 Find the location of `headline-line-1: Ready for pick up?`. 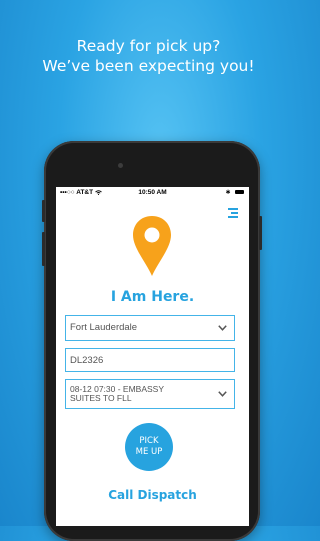

headline-line-1: Ready for pick up? is located at coordinates (148, 46).